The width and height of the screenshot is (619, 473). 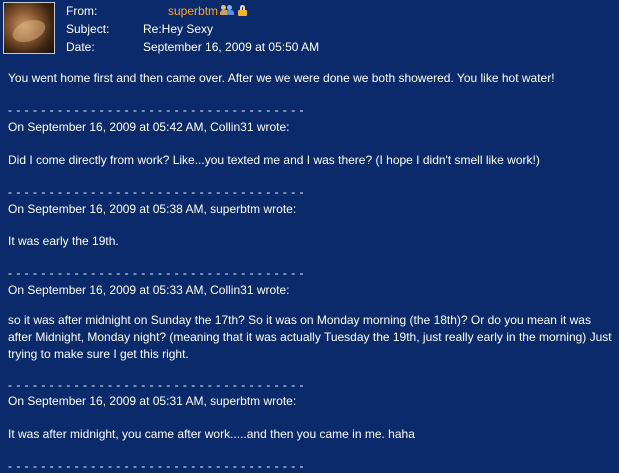 What do you see at coordinates (231, 47) in the screenshot?
I see `date-value: September 16, 2009 at 05:50 AM` at bounding box center [231, 47].